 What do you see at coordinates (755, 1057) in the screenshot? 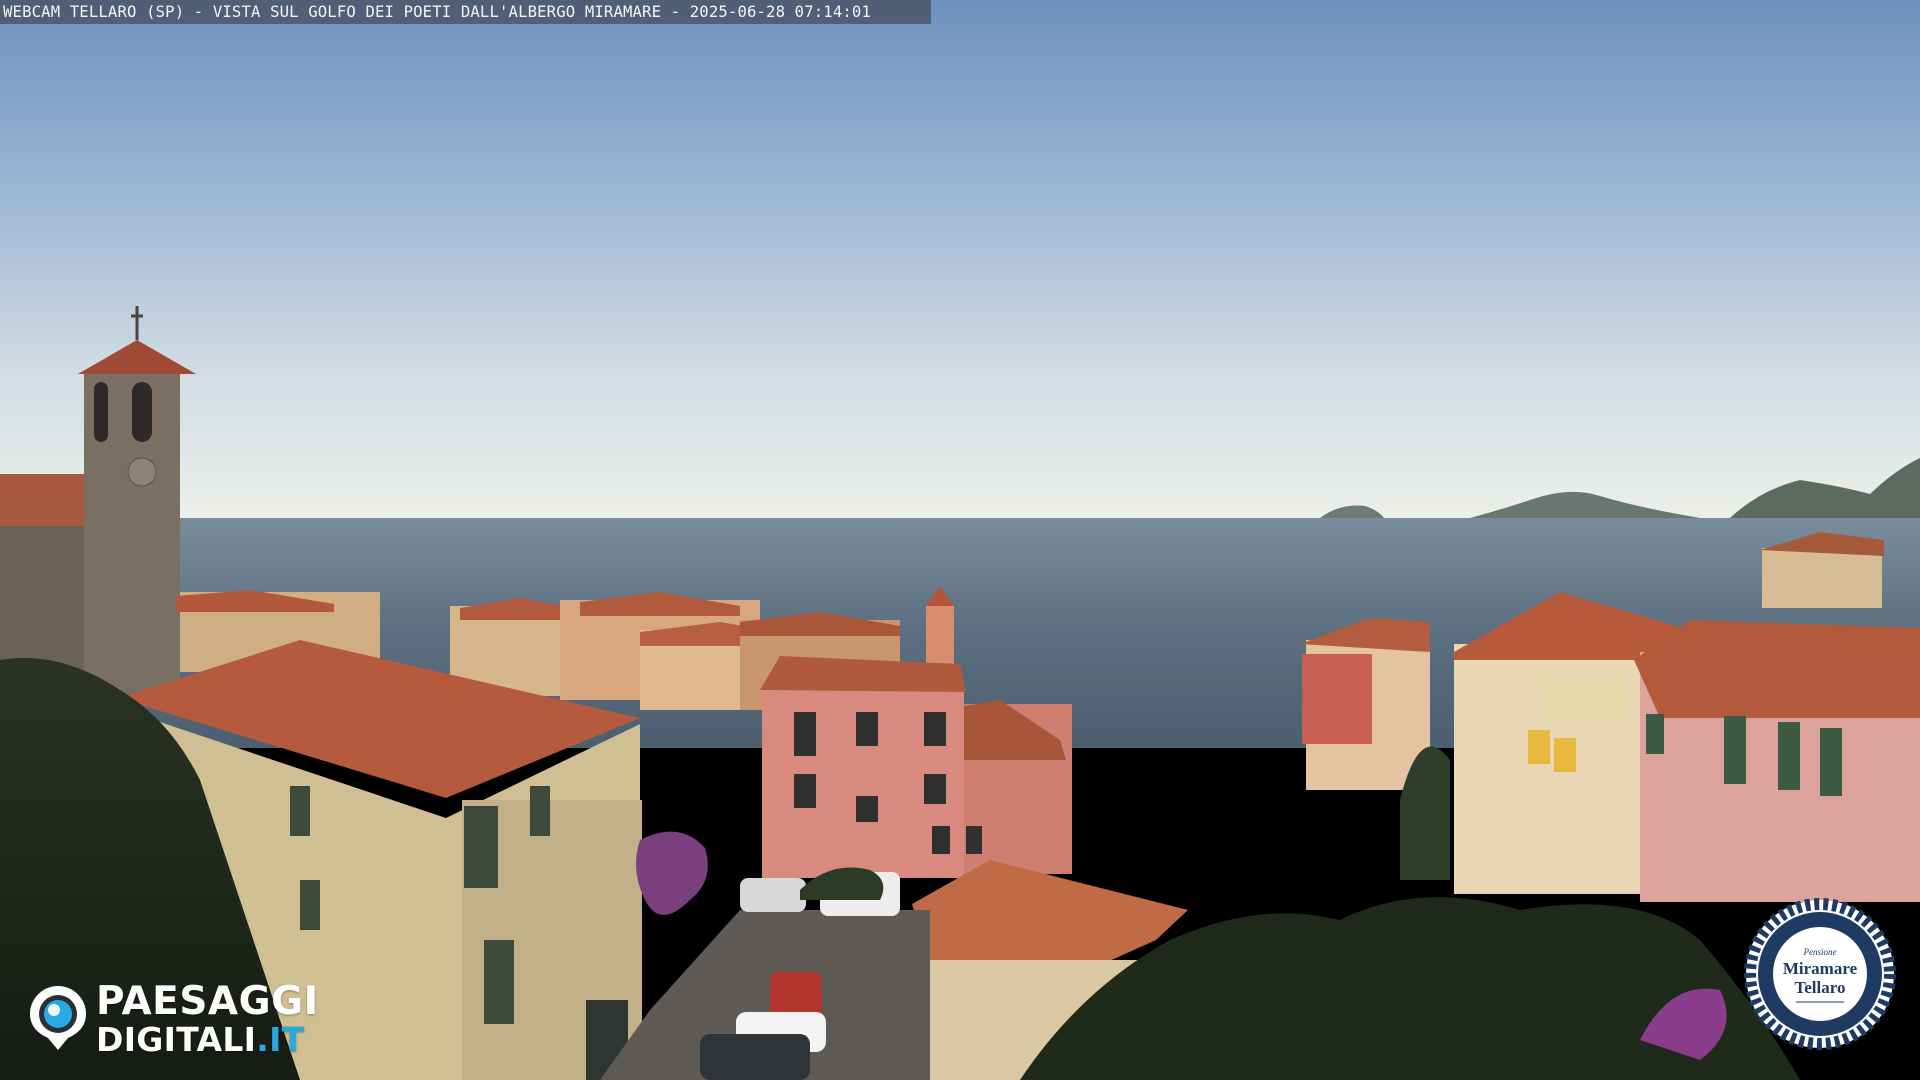
I see `car-dark` at bounding box center [755, 1057].